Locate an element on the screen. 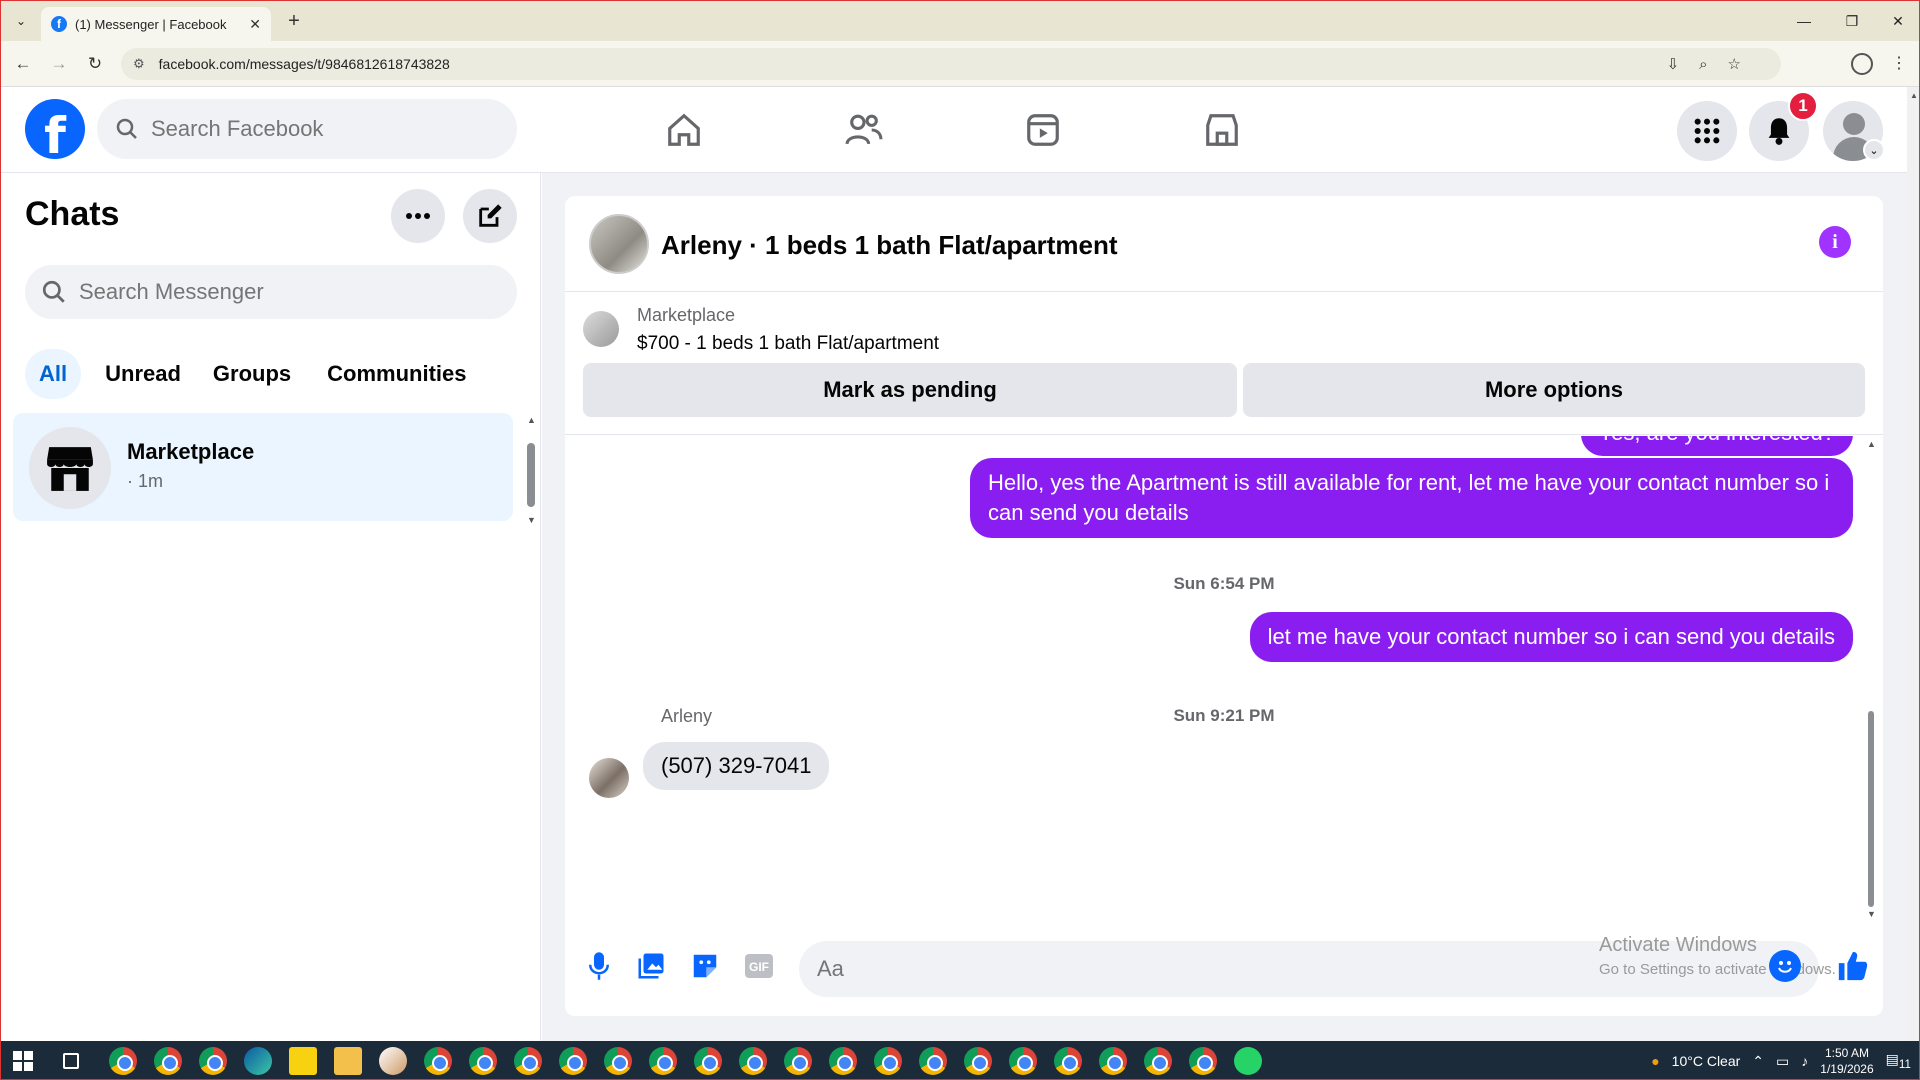 This screenshot has width=1920, height=1080. message-input is located at coordinates (1167, 969).